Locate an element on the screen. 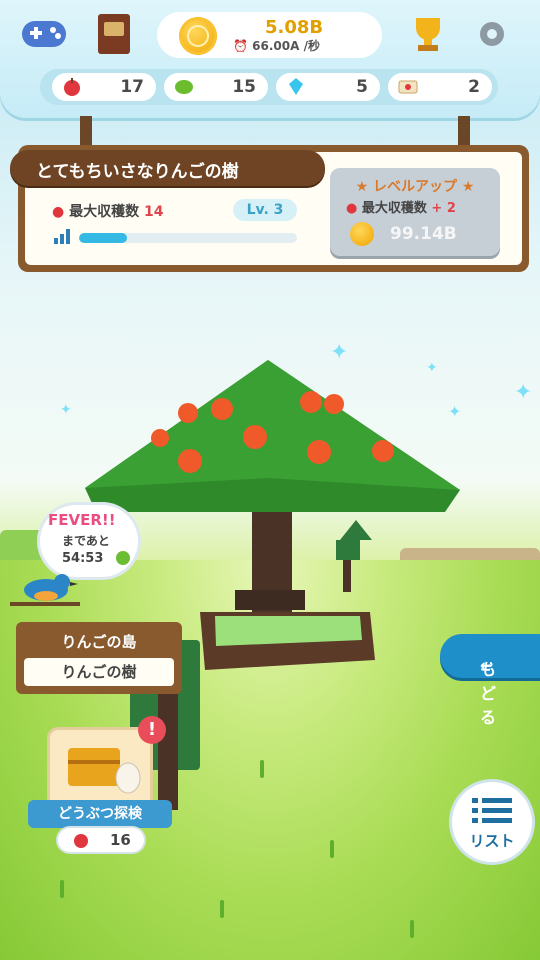  level-up-cost: 99.14B is located at coordinates (415, 234).